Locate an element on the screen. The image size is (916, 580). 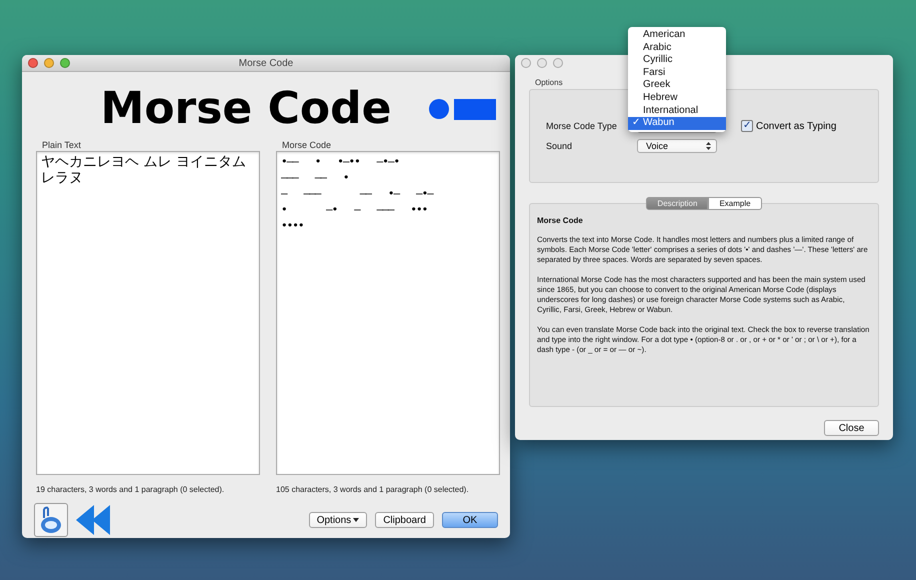
sound-select: Voice is located at coordinates (677, 146).